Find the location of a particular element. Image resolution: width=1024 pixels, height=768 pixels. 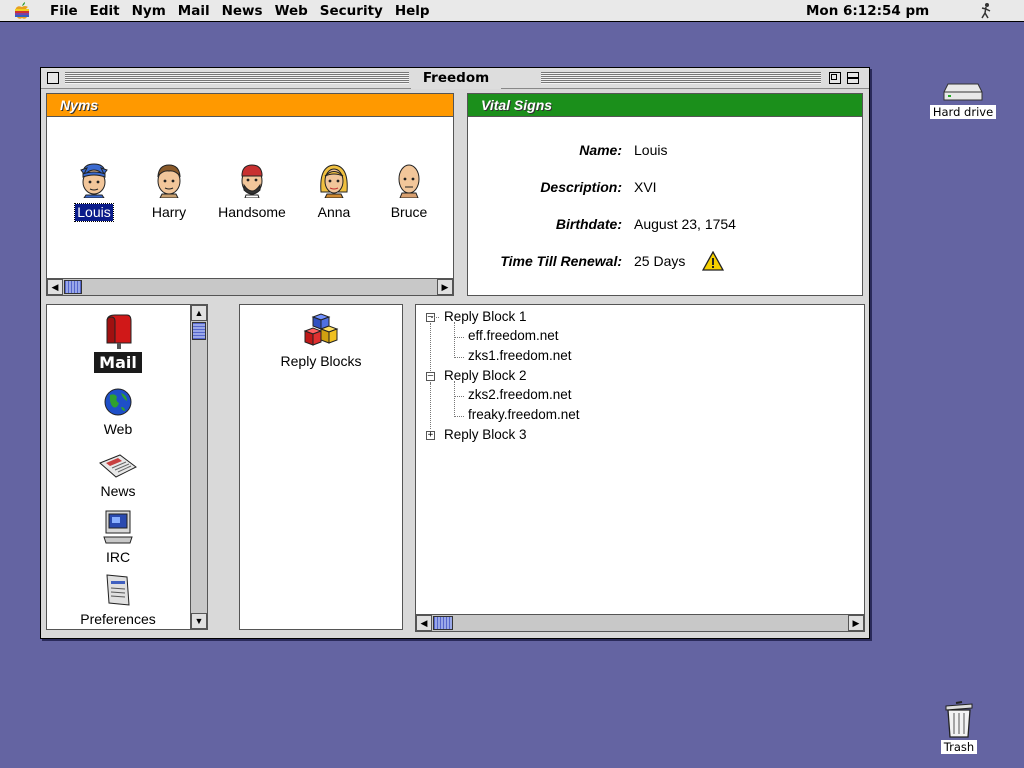

tree-leaf: eff.freedom.net is located at coordinates (513, 336).